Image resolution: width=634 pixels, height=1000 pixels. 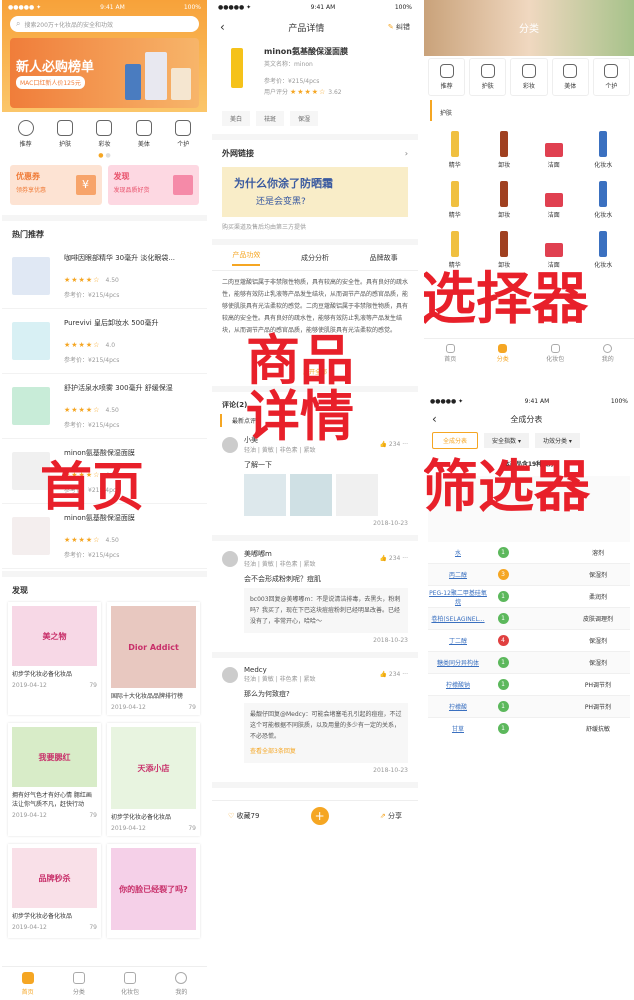 What do you see at coordinates (447, 77) in the screenshot?
I see `cat-chip: 推荐` at bounding box center [447, 77].